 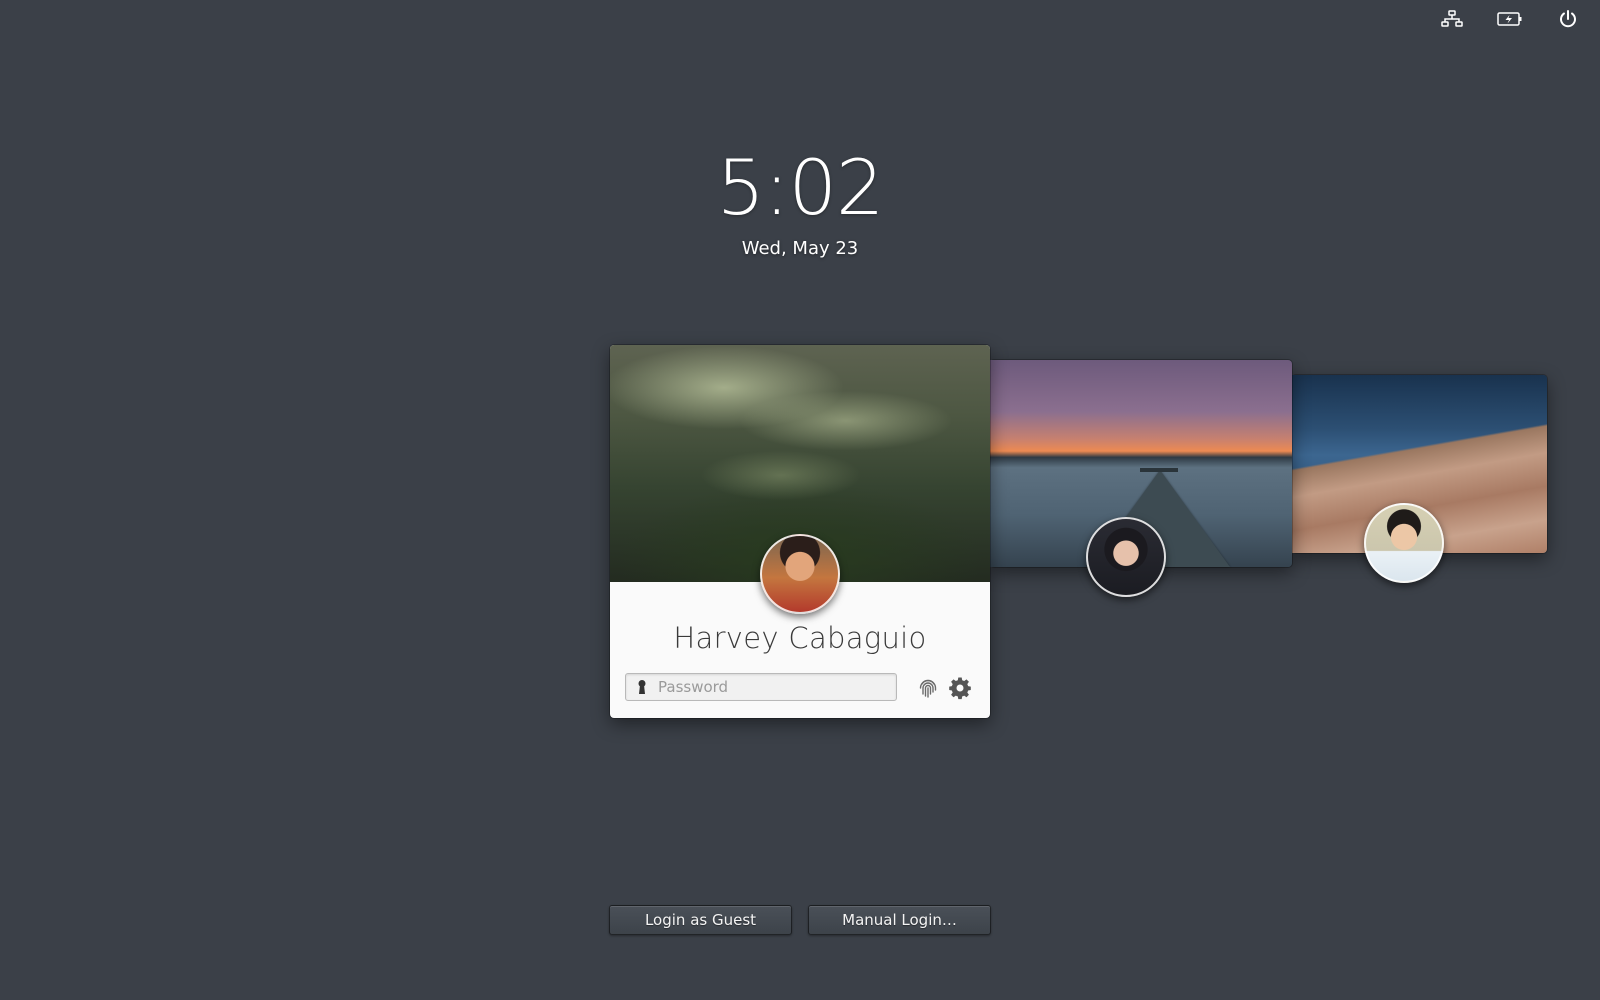 What do you see at coordinates (800, 248) in the screenshot?
I see `clock-date: Wed, May 23` at bounding box center [800, 248].